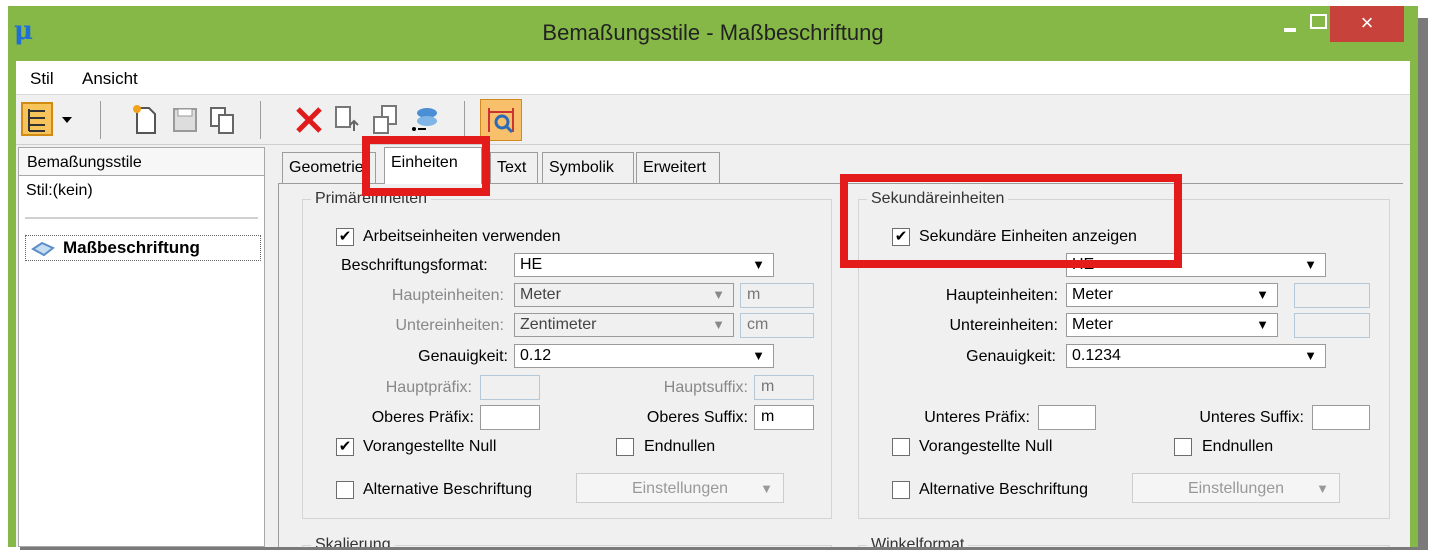 The image size is (1433, 553). Describe the element at coordinates (1172, 295) in the screenshot. I see `secondary-main-units-select: Meter ▼` at that location.